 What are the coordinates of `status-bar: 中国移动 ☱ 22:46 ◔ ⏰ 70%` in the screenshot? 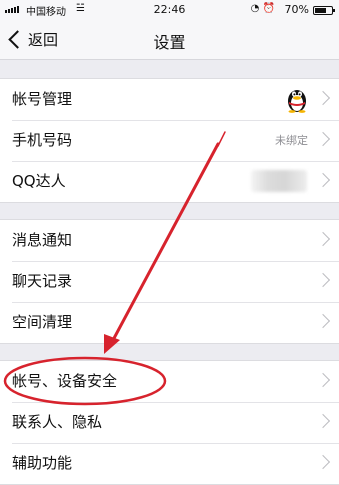 It's located at (169, 10).